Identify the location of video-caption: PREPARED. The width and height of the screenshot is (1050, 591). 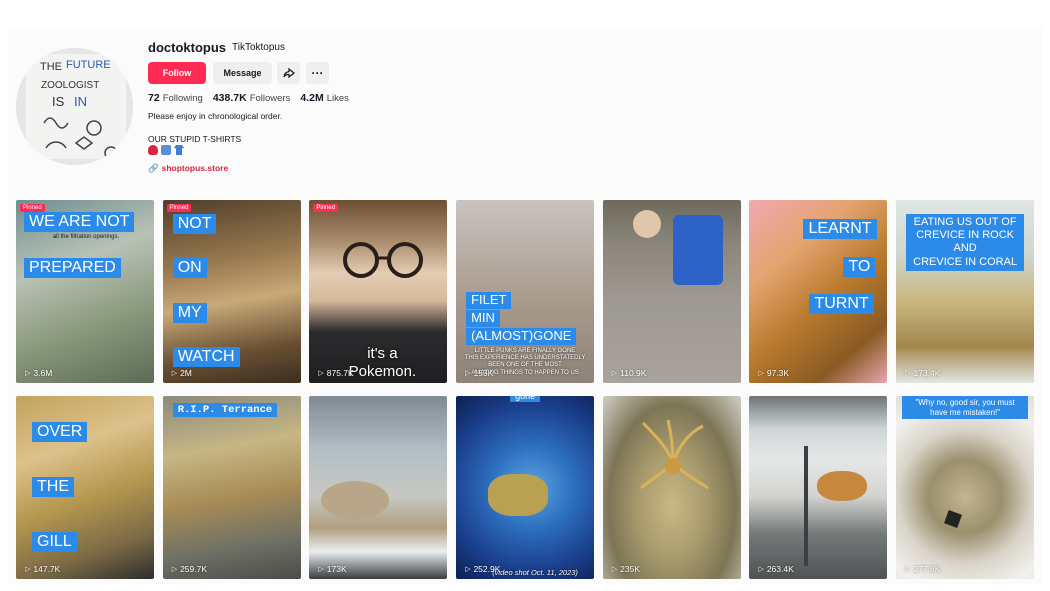
(72, 268).